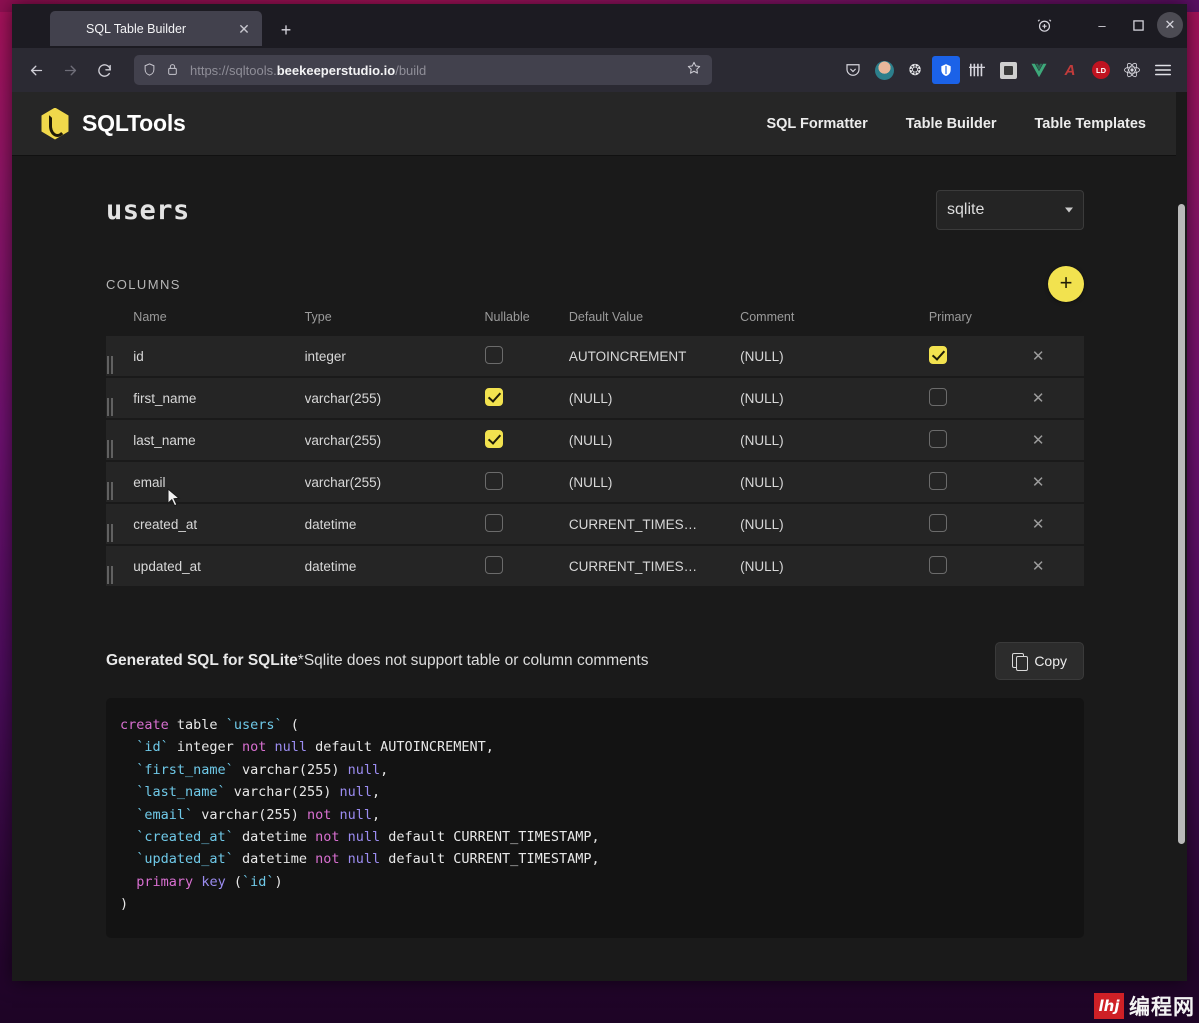 This screenshot has height=1023, width=1199. I want to click on minimize-button: –, so click(1102, 25).